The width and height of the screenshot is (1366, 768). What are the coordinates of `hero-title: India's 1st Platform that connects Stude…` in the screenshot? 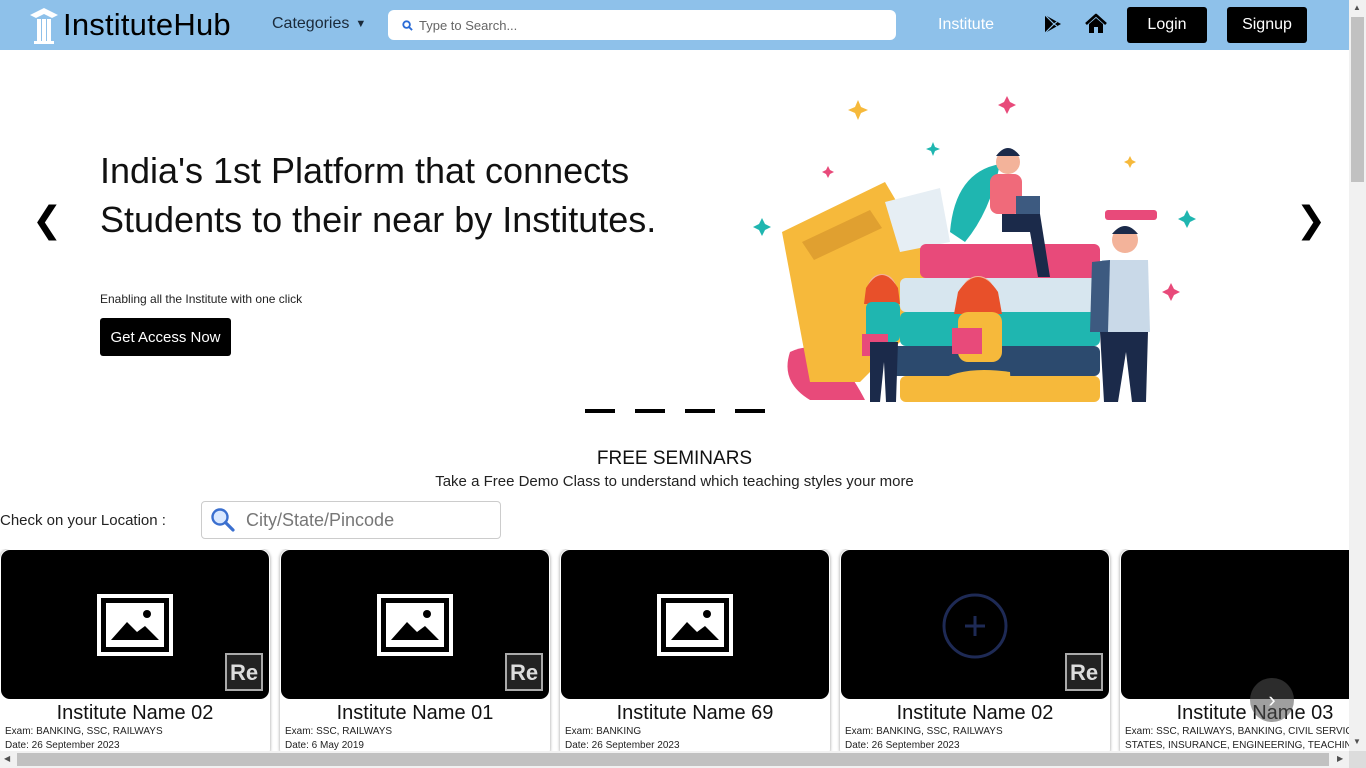 It's located at (378, 195).